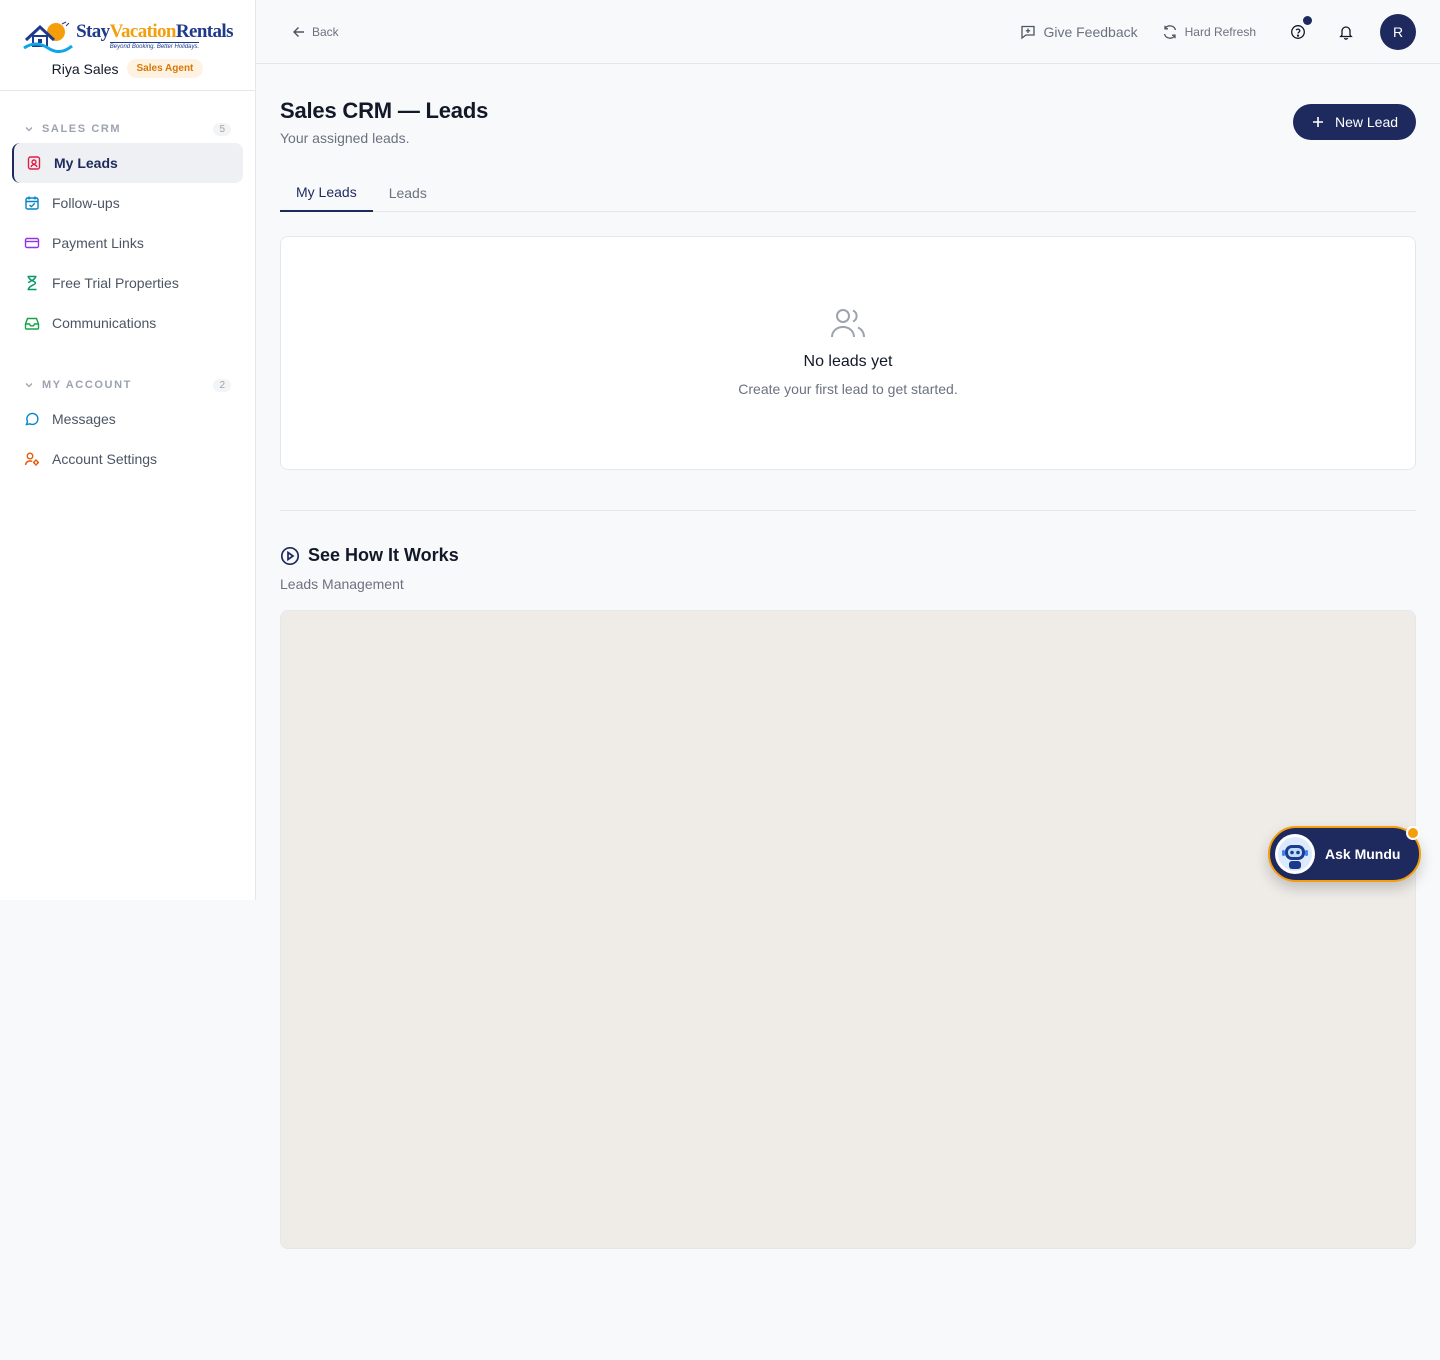 The height and width of the screenshot is (1360, 1440). Describe the element at coordinates (32, 203) in the screenshot. I see `calendar-check-icon` at that location.